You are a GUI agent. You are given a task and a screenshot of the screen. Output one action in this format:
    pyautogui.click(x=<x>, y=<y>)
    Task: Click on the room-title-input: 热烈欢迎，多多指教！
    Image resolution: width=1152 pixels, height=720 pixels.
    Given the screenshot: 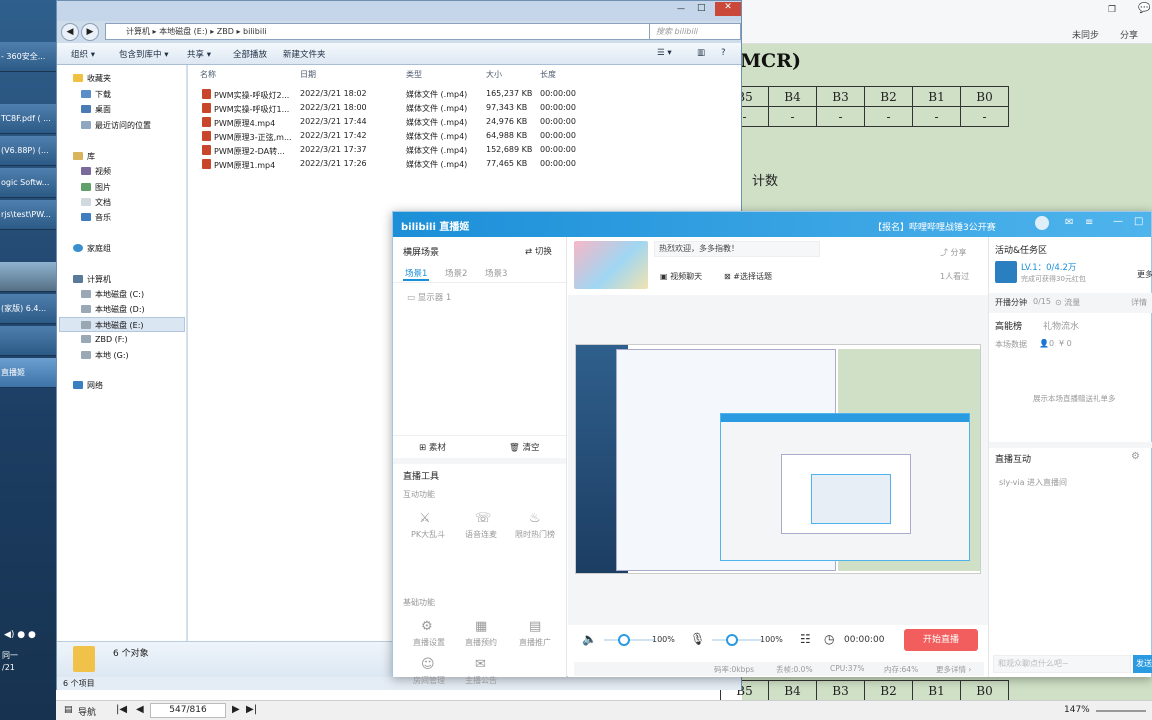 What is the action you would take?
    pyautogui.click(x=737, y=249)
    